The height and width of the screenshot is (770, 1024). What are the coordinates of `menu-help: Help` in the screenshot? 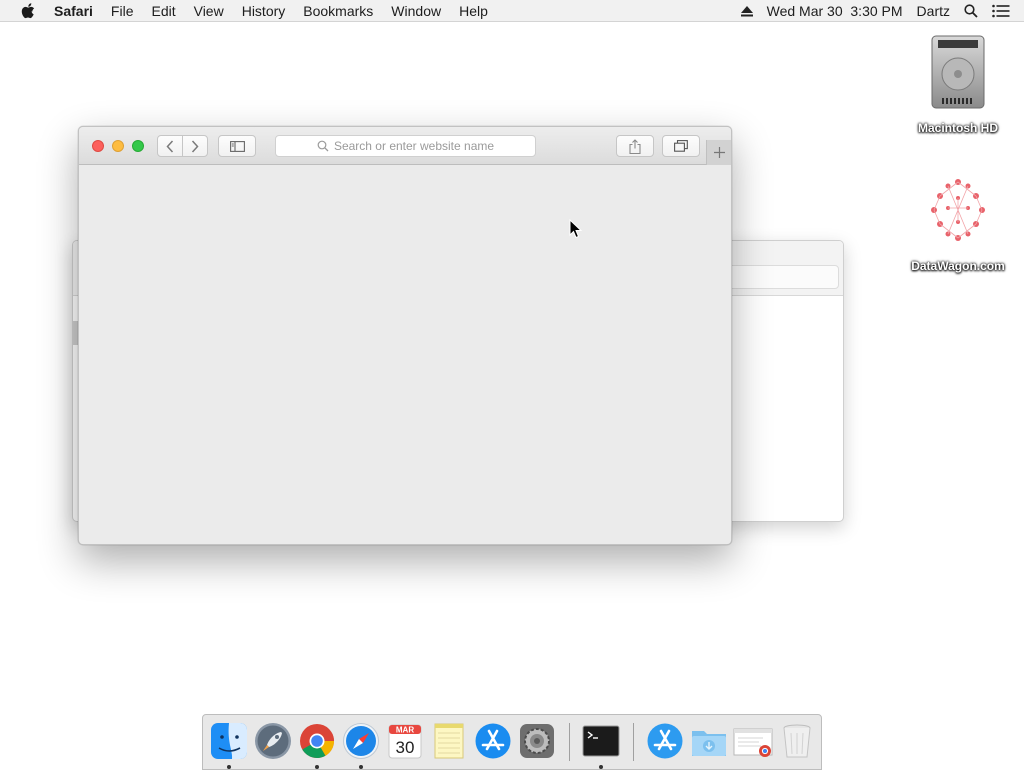 It's located at (473, 11).